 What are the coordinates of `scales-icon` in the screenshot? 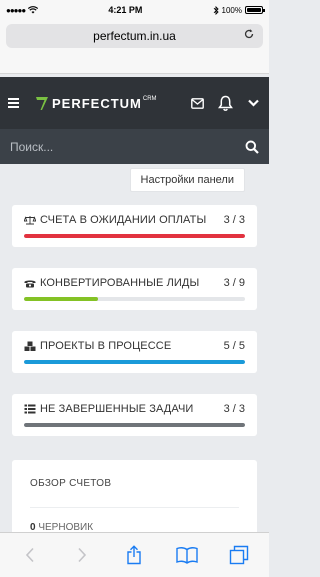 It's located at (30, 220).